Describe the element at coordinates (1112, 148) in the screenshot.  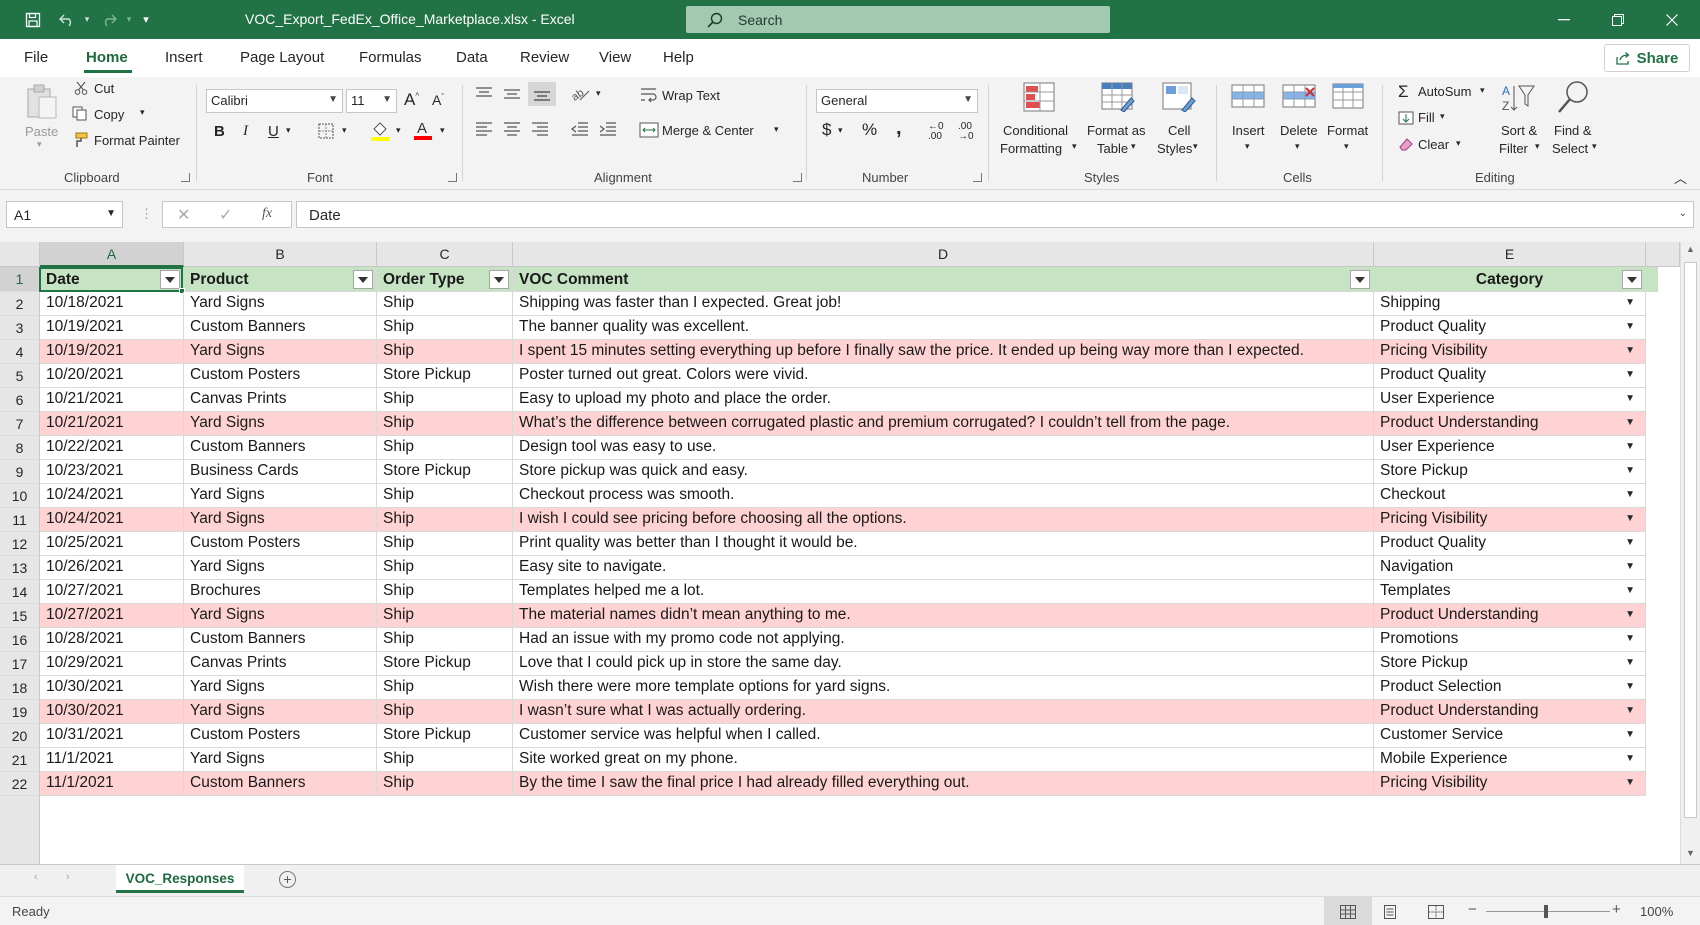
I see `format-as-table-label-2: Table` at that location.